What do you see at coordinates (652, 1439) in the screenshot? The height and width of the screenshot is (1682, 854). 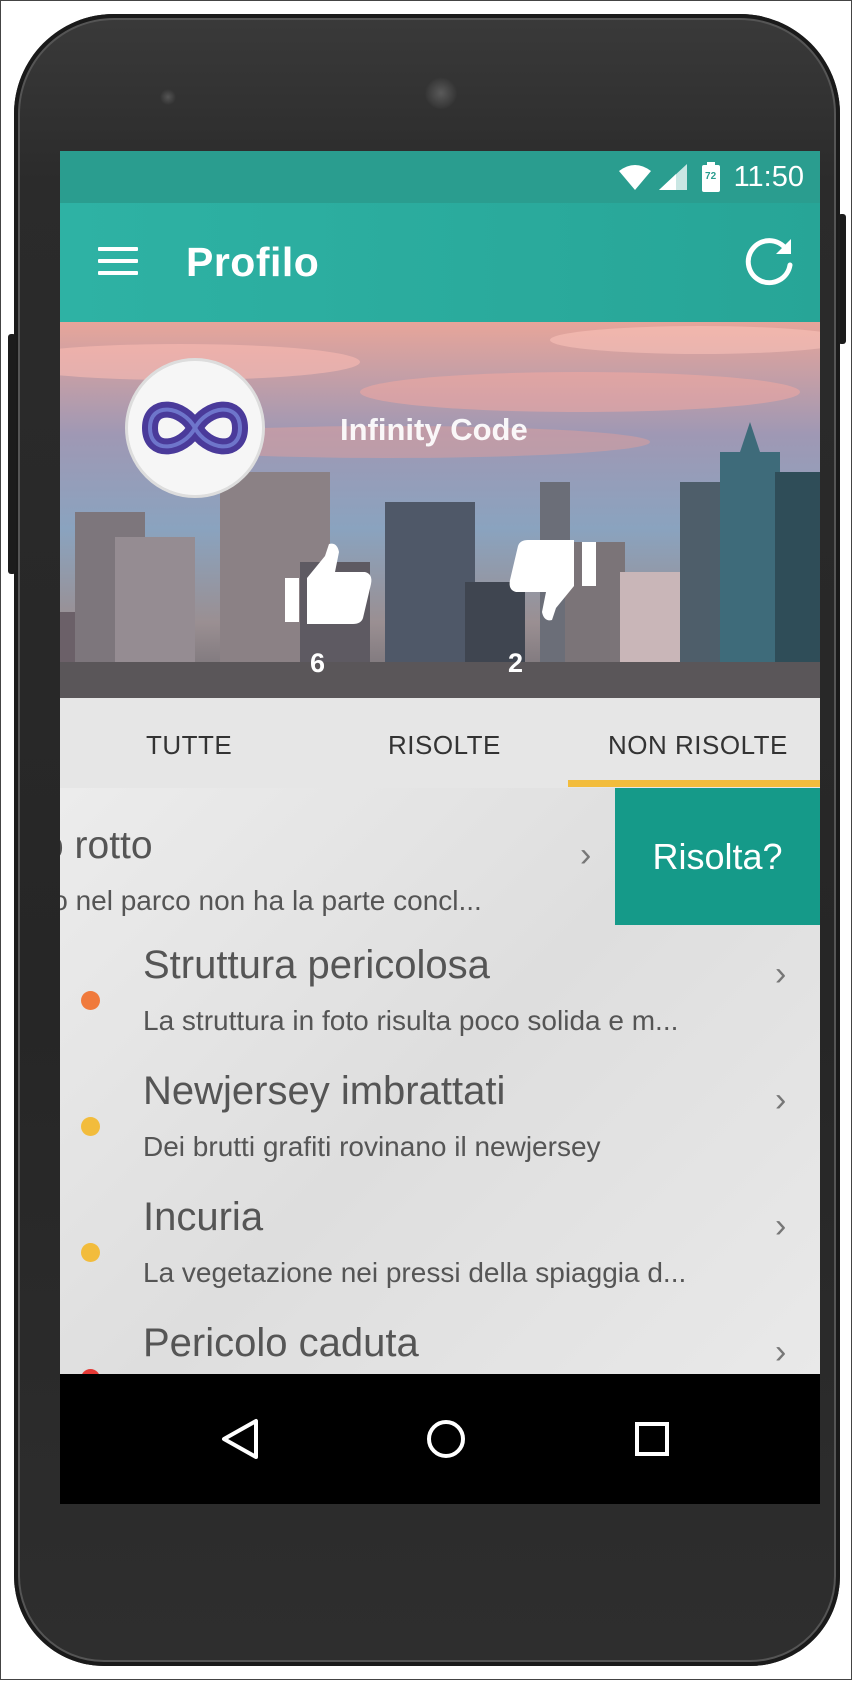 I see `nav-recent-icon` at bounding box center [652, 1439].